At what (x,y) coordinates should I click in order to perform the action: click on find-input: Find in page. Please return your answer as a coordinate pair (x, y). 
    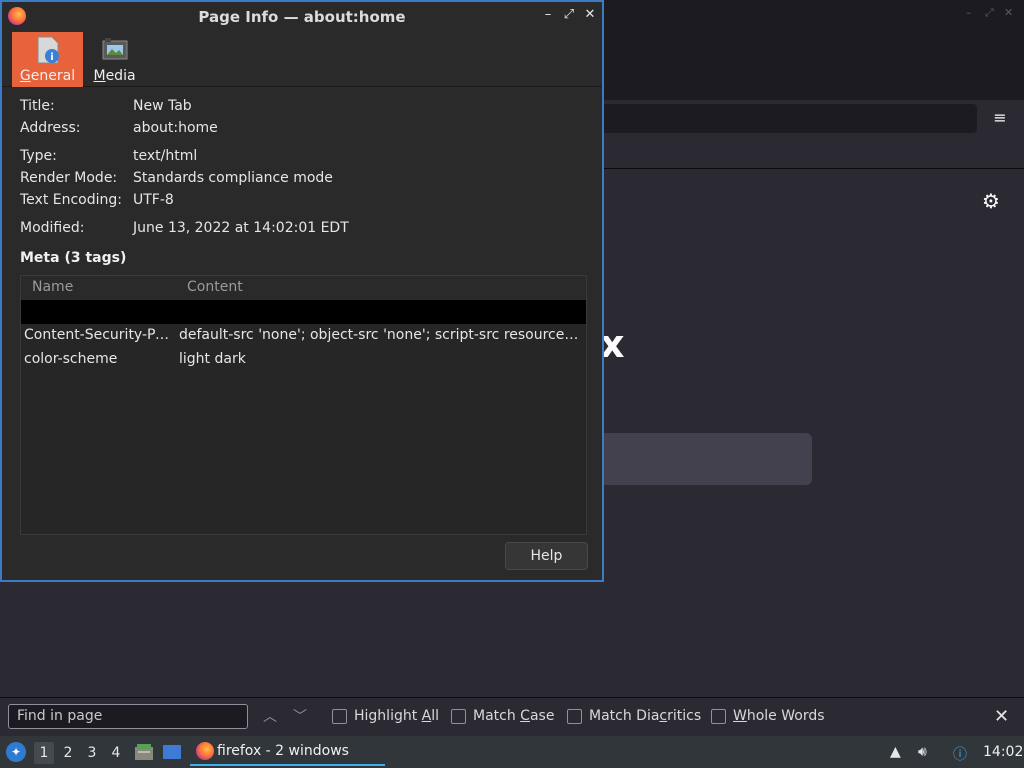
    Looking at the image, I should click on (128, 716).